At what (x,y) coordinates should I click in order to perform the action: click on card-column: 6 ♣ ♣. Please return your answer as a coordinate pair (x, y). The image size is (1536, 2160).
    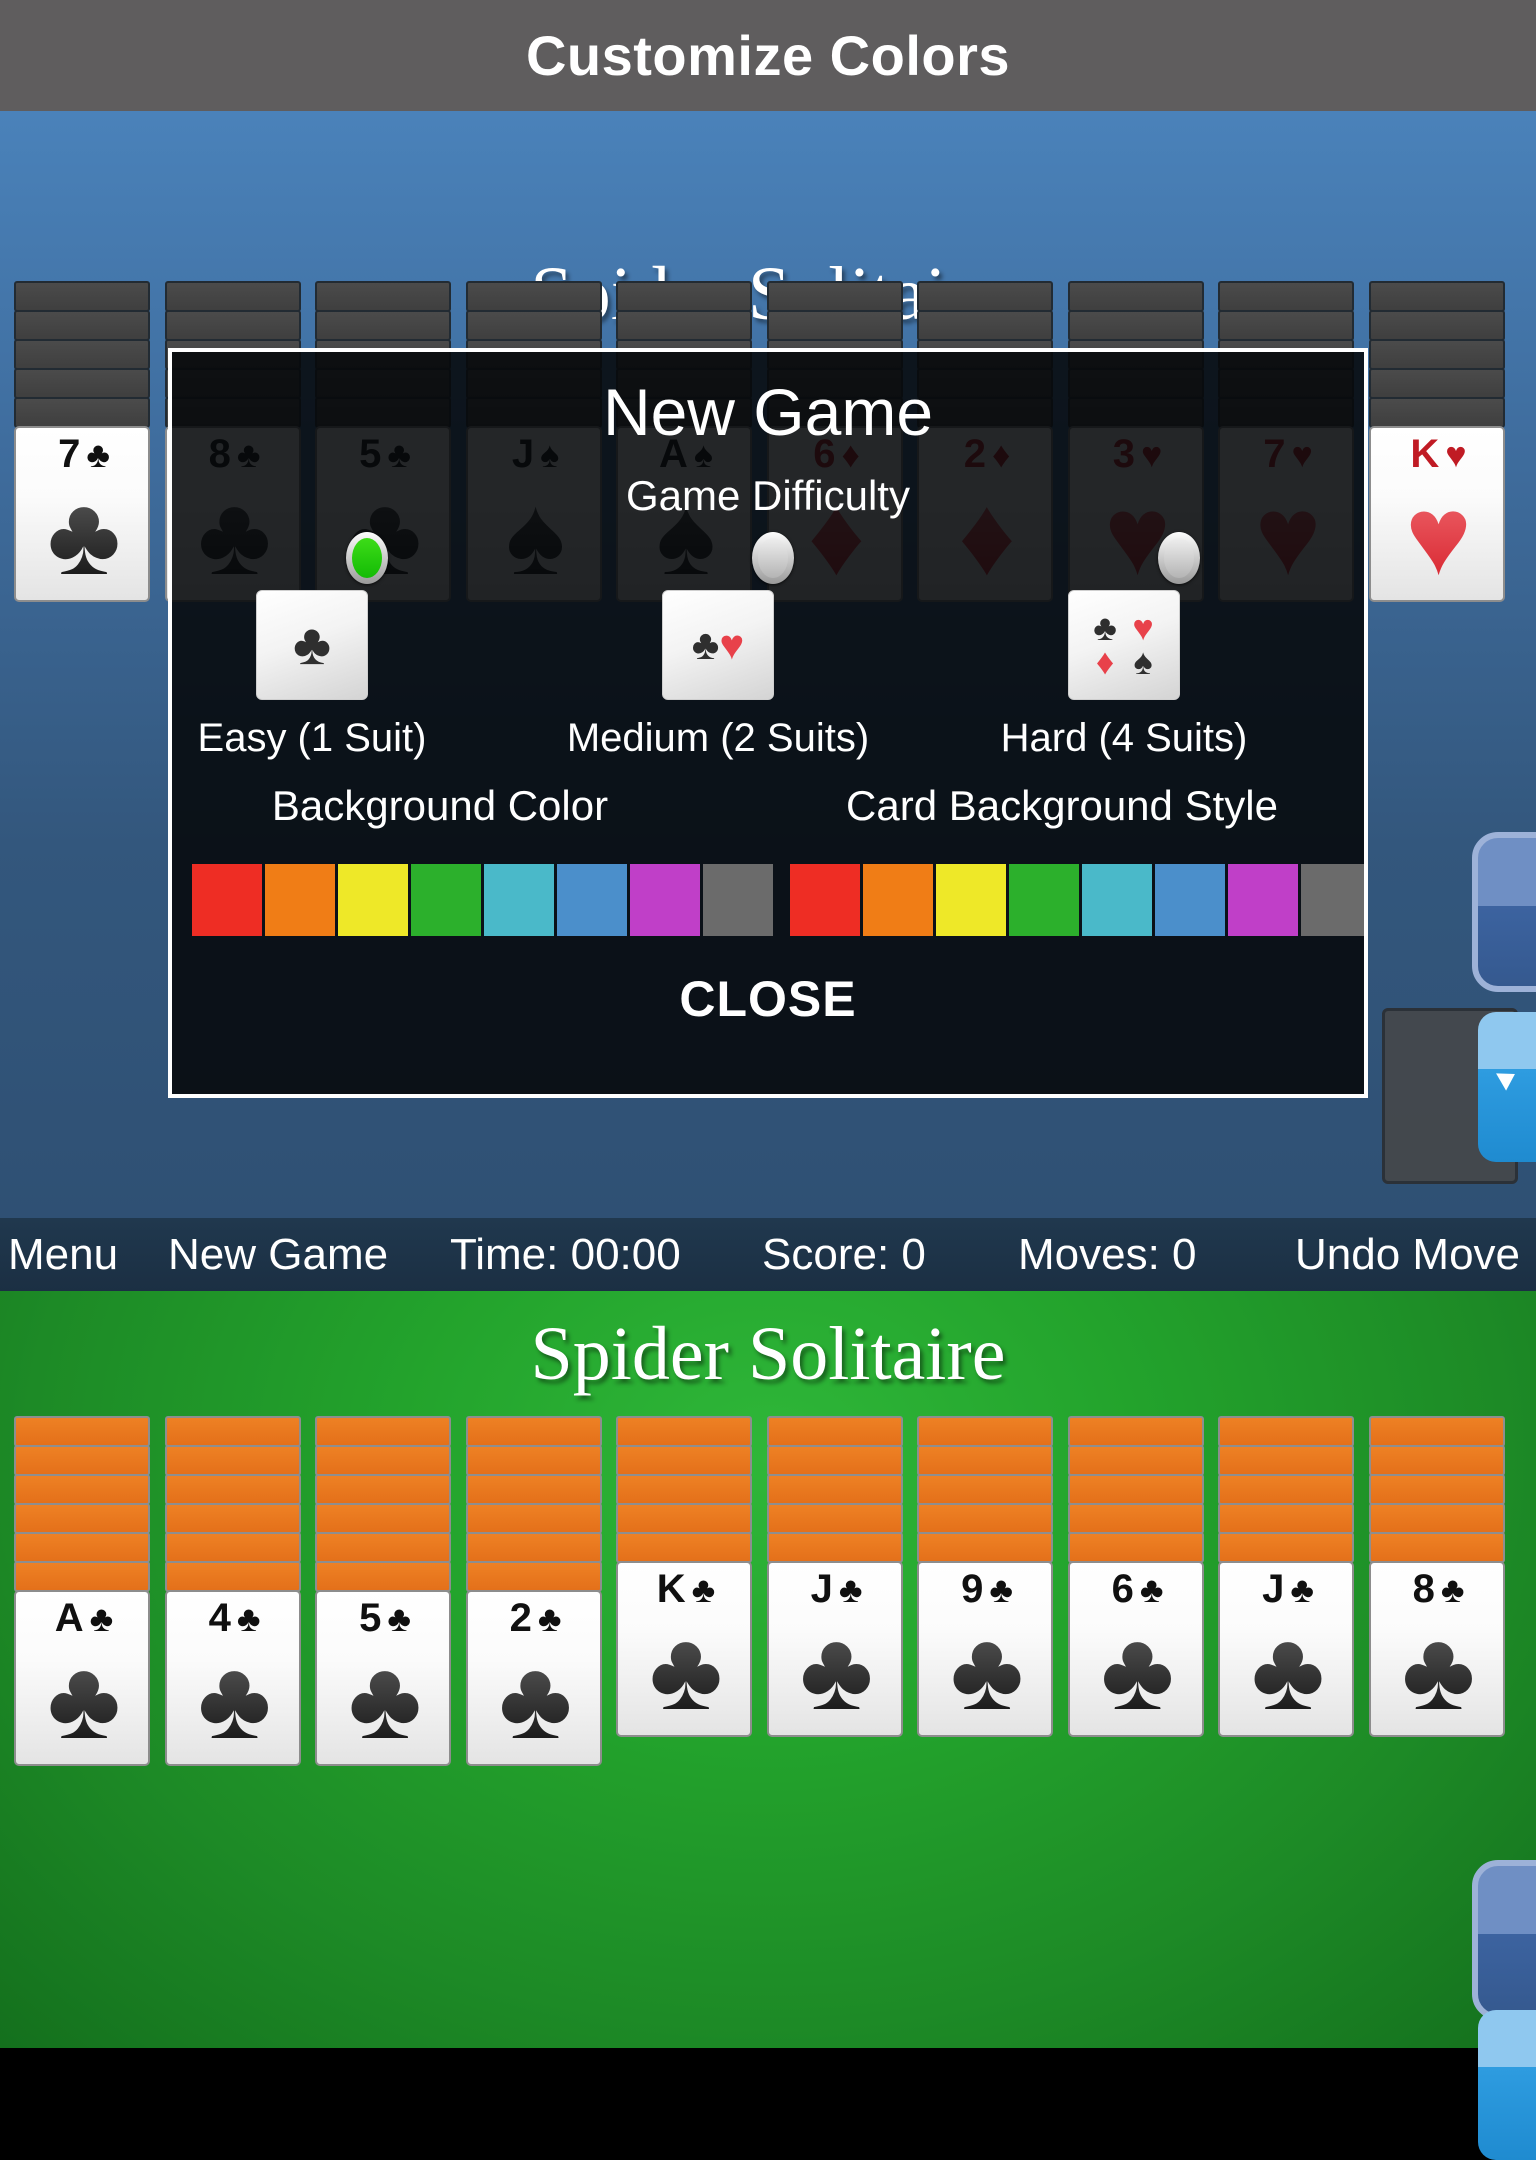
    Looking at the image, I should click on (1135, 1576).